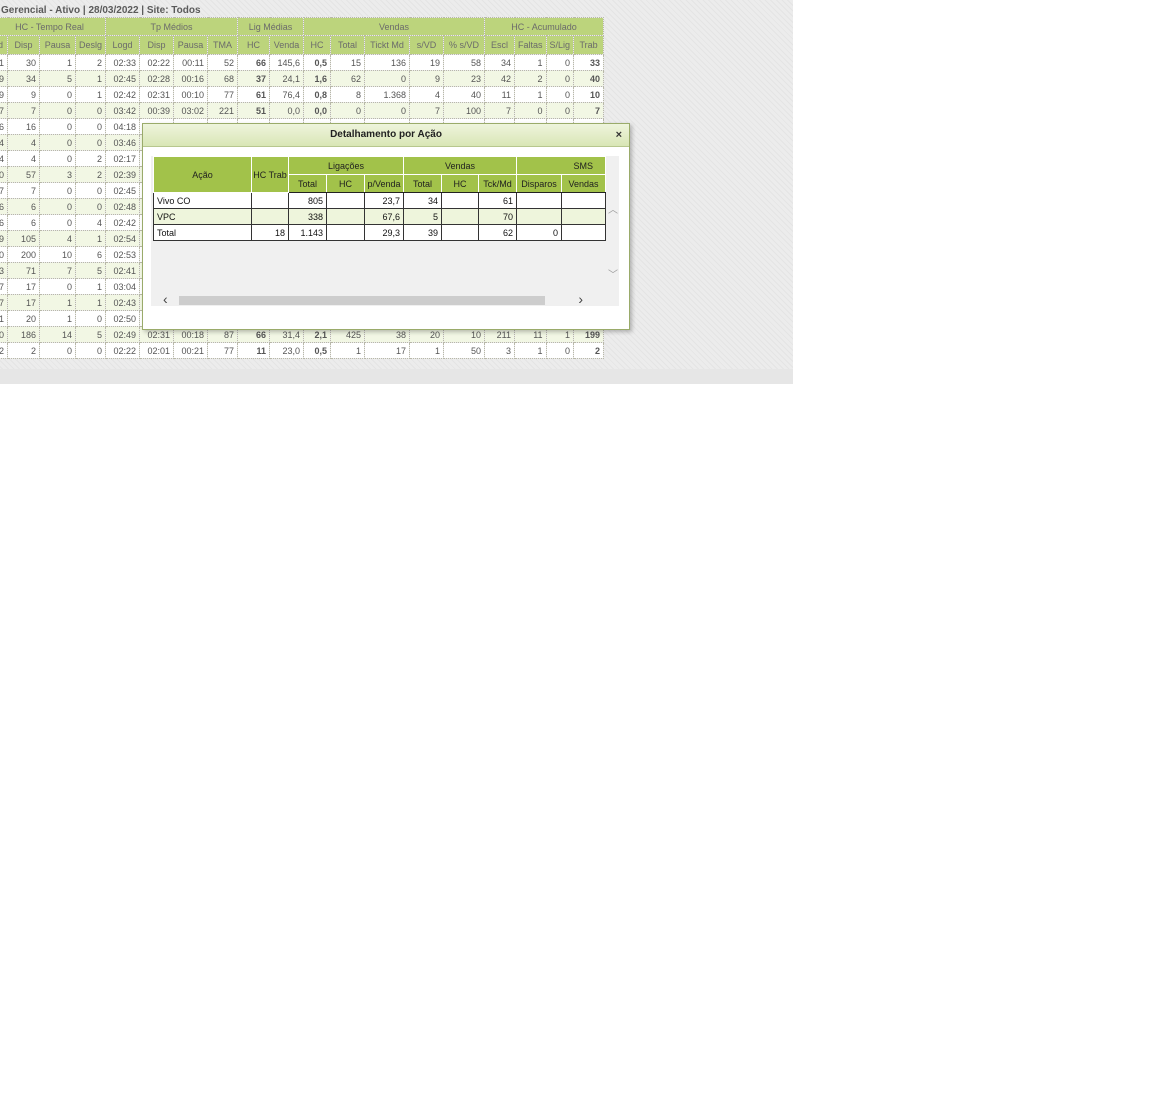  I want to click on column-header: TMA, so click(223, 45).